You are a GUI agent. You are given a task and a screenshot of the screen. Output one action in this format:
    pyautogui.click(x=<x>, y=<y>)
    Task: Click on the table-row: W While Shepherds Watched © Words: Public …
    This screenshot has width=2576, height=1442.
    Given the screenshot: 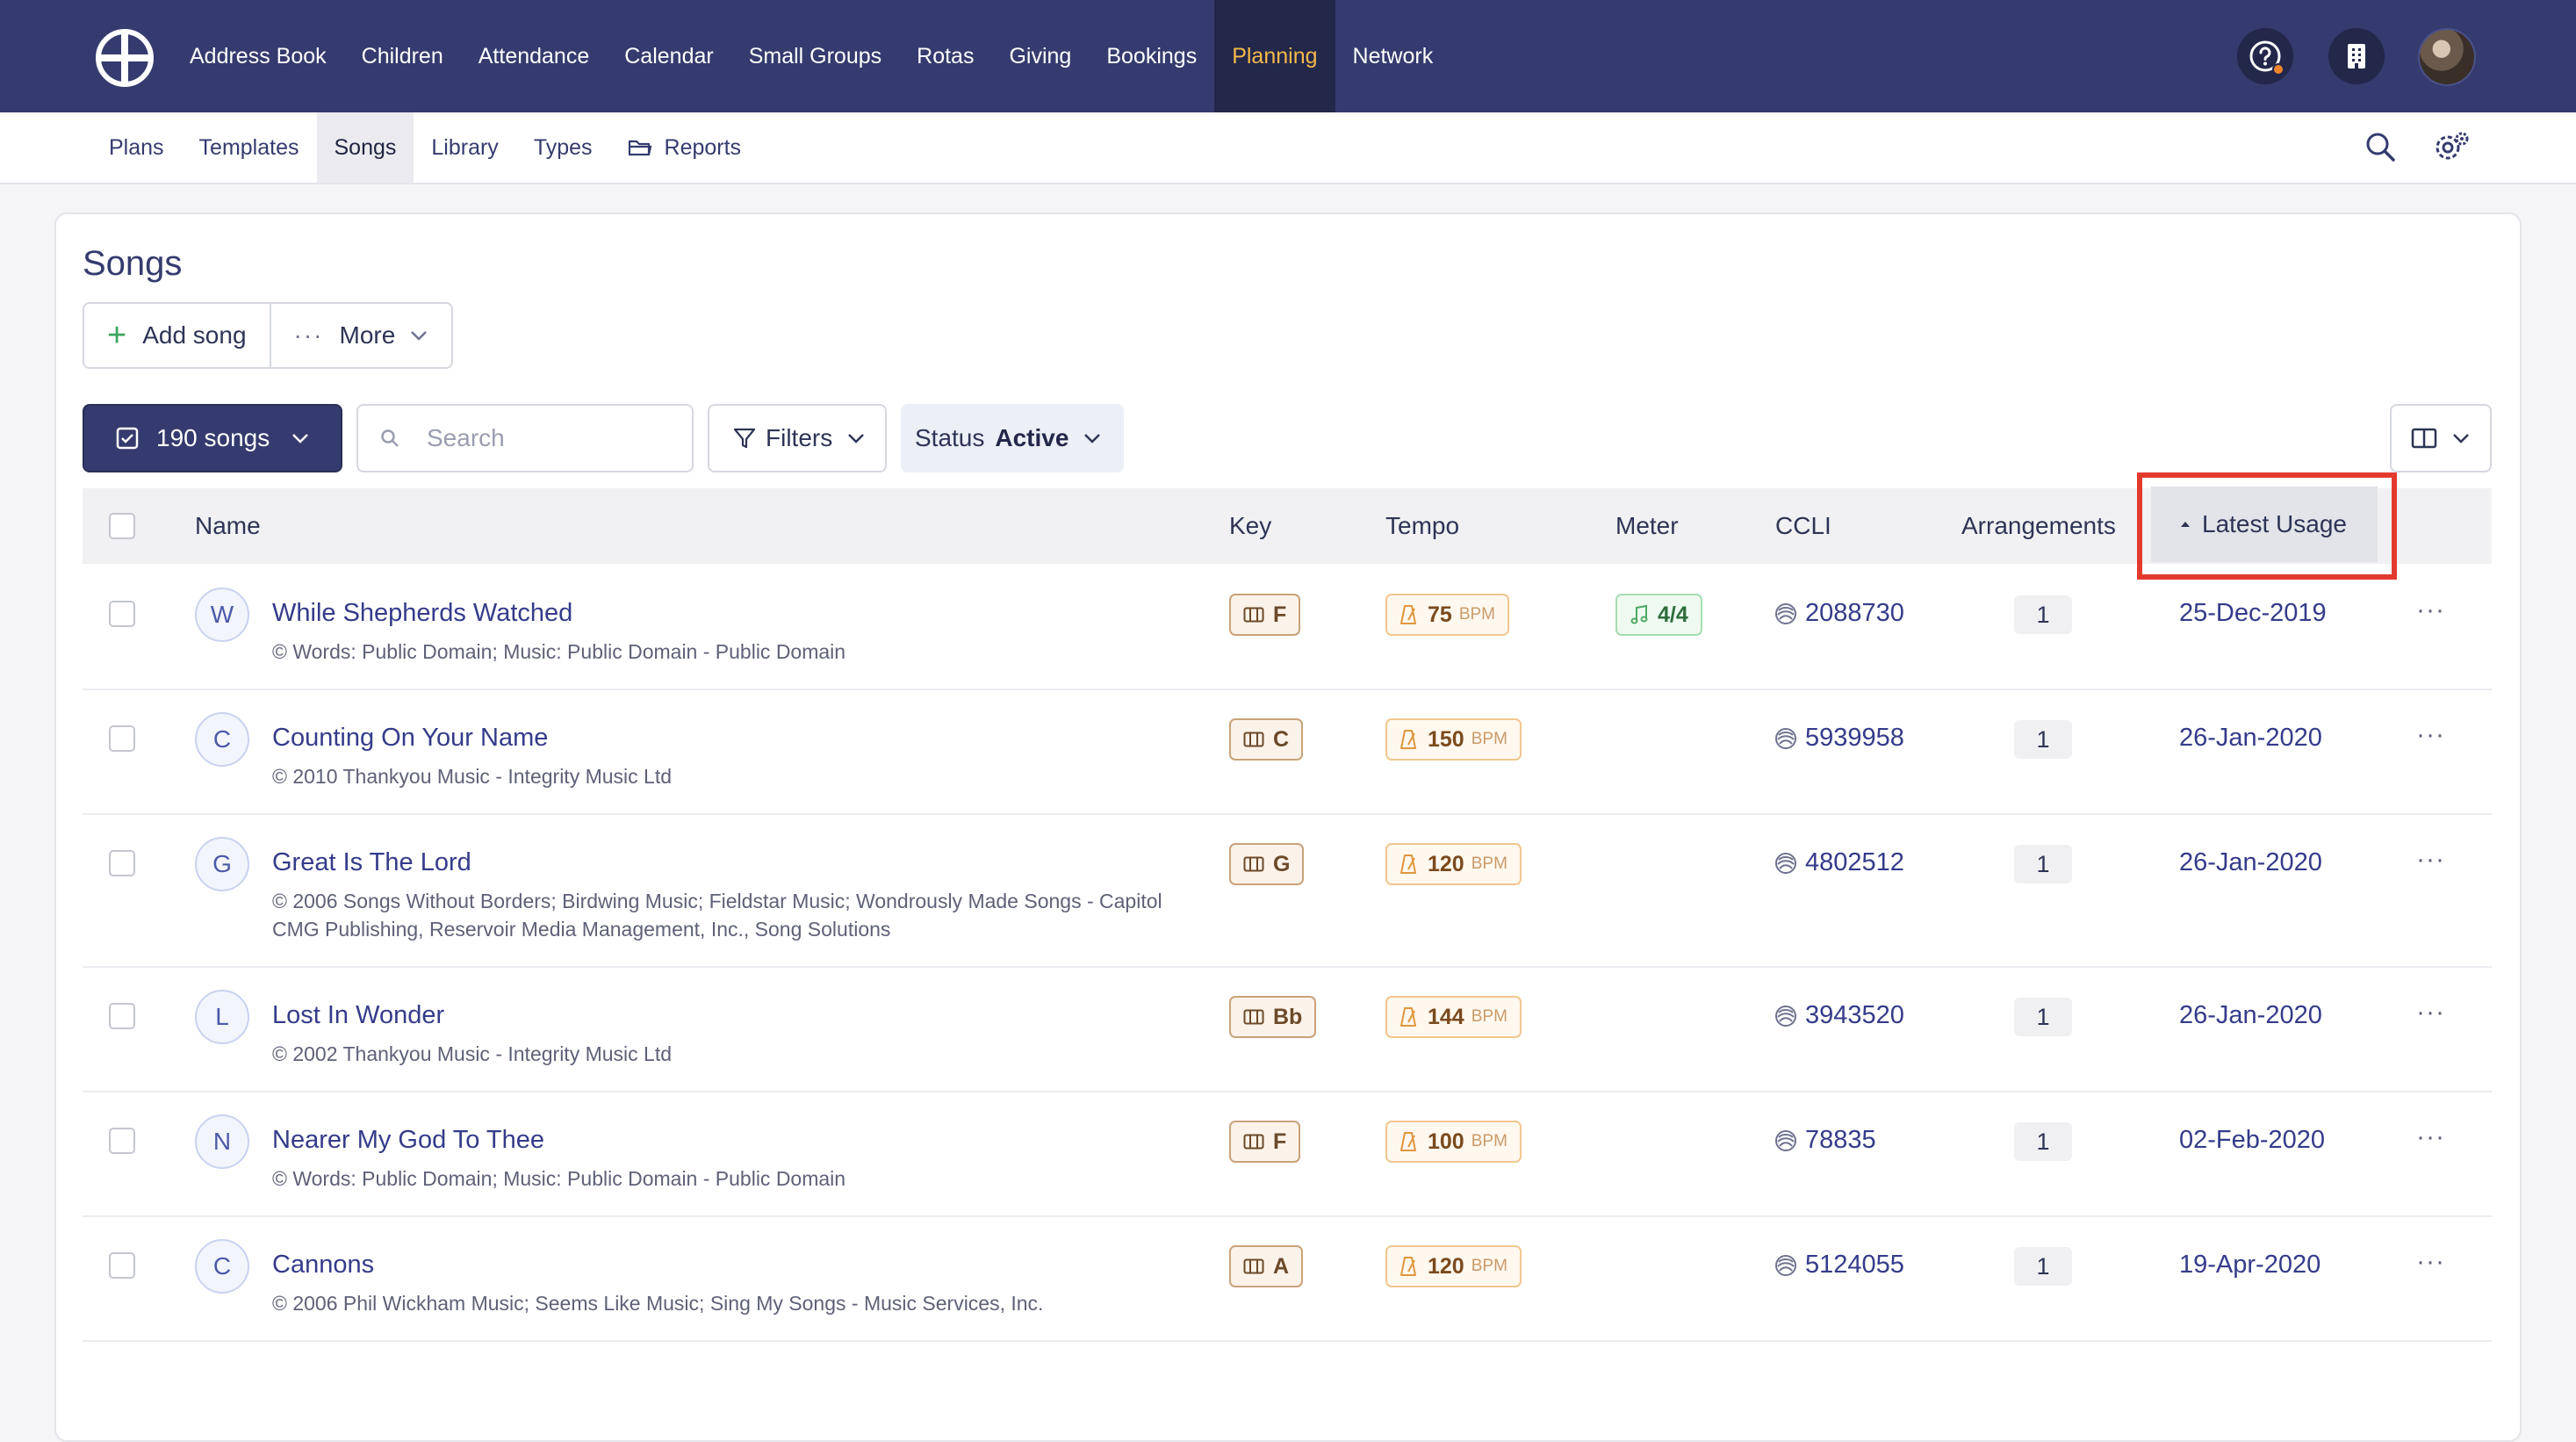 What is the action you would take?
    pyautogui.click(x=1287, y=628)
    